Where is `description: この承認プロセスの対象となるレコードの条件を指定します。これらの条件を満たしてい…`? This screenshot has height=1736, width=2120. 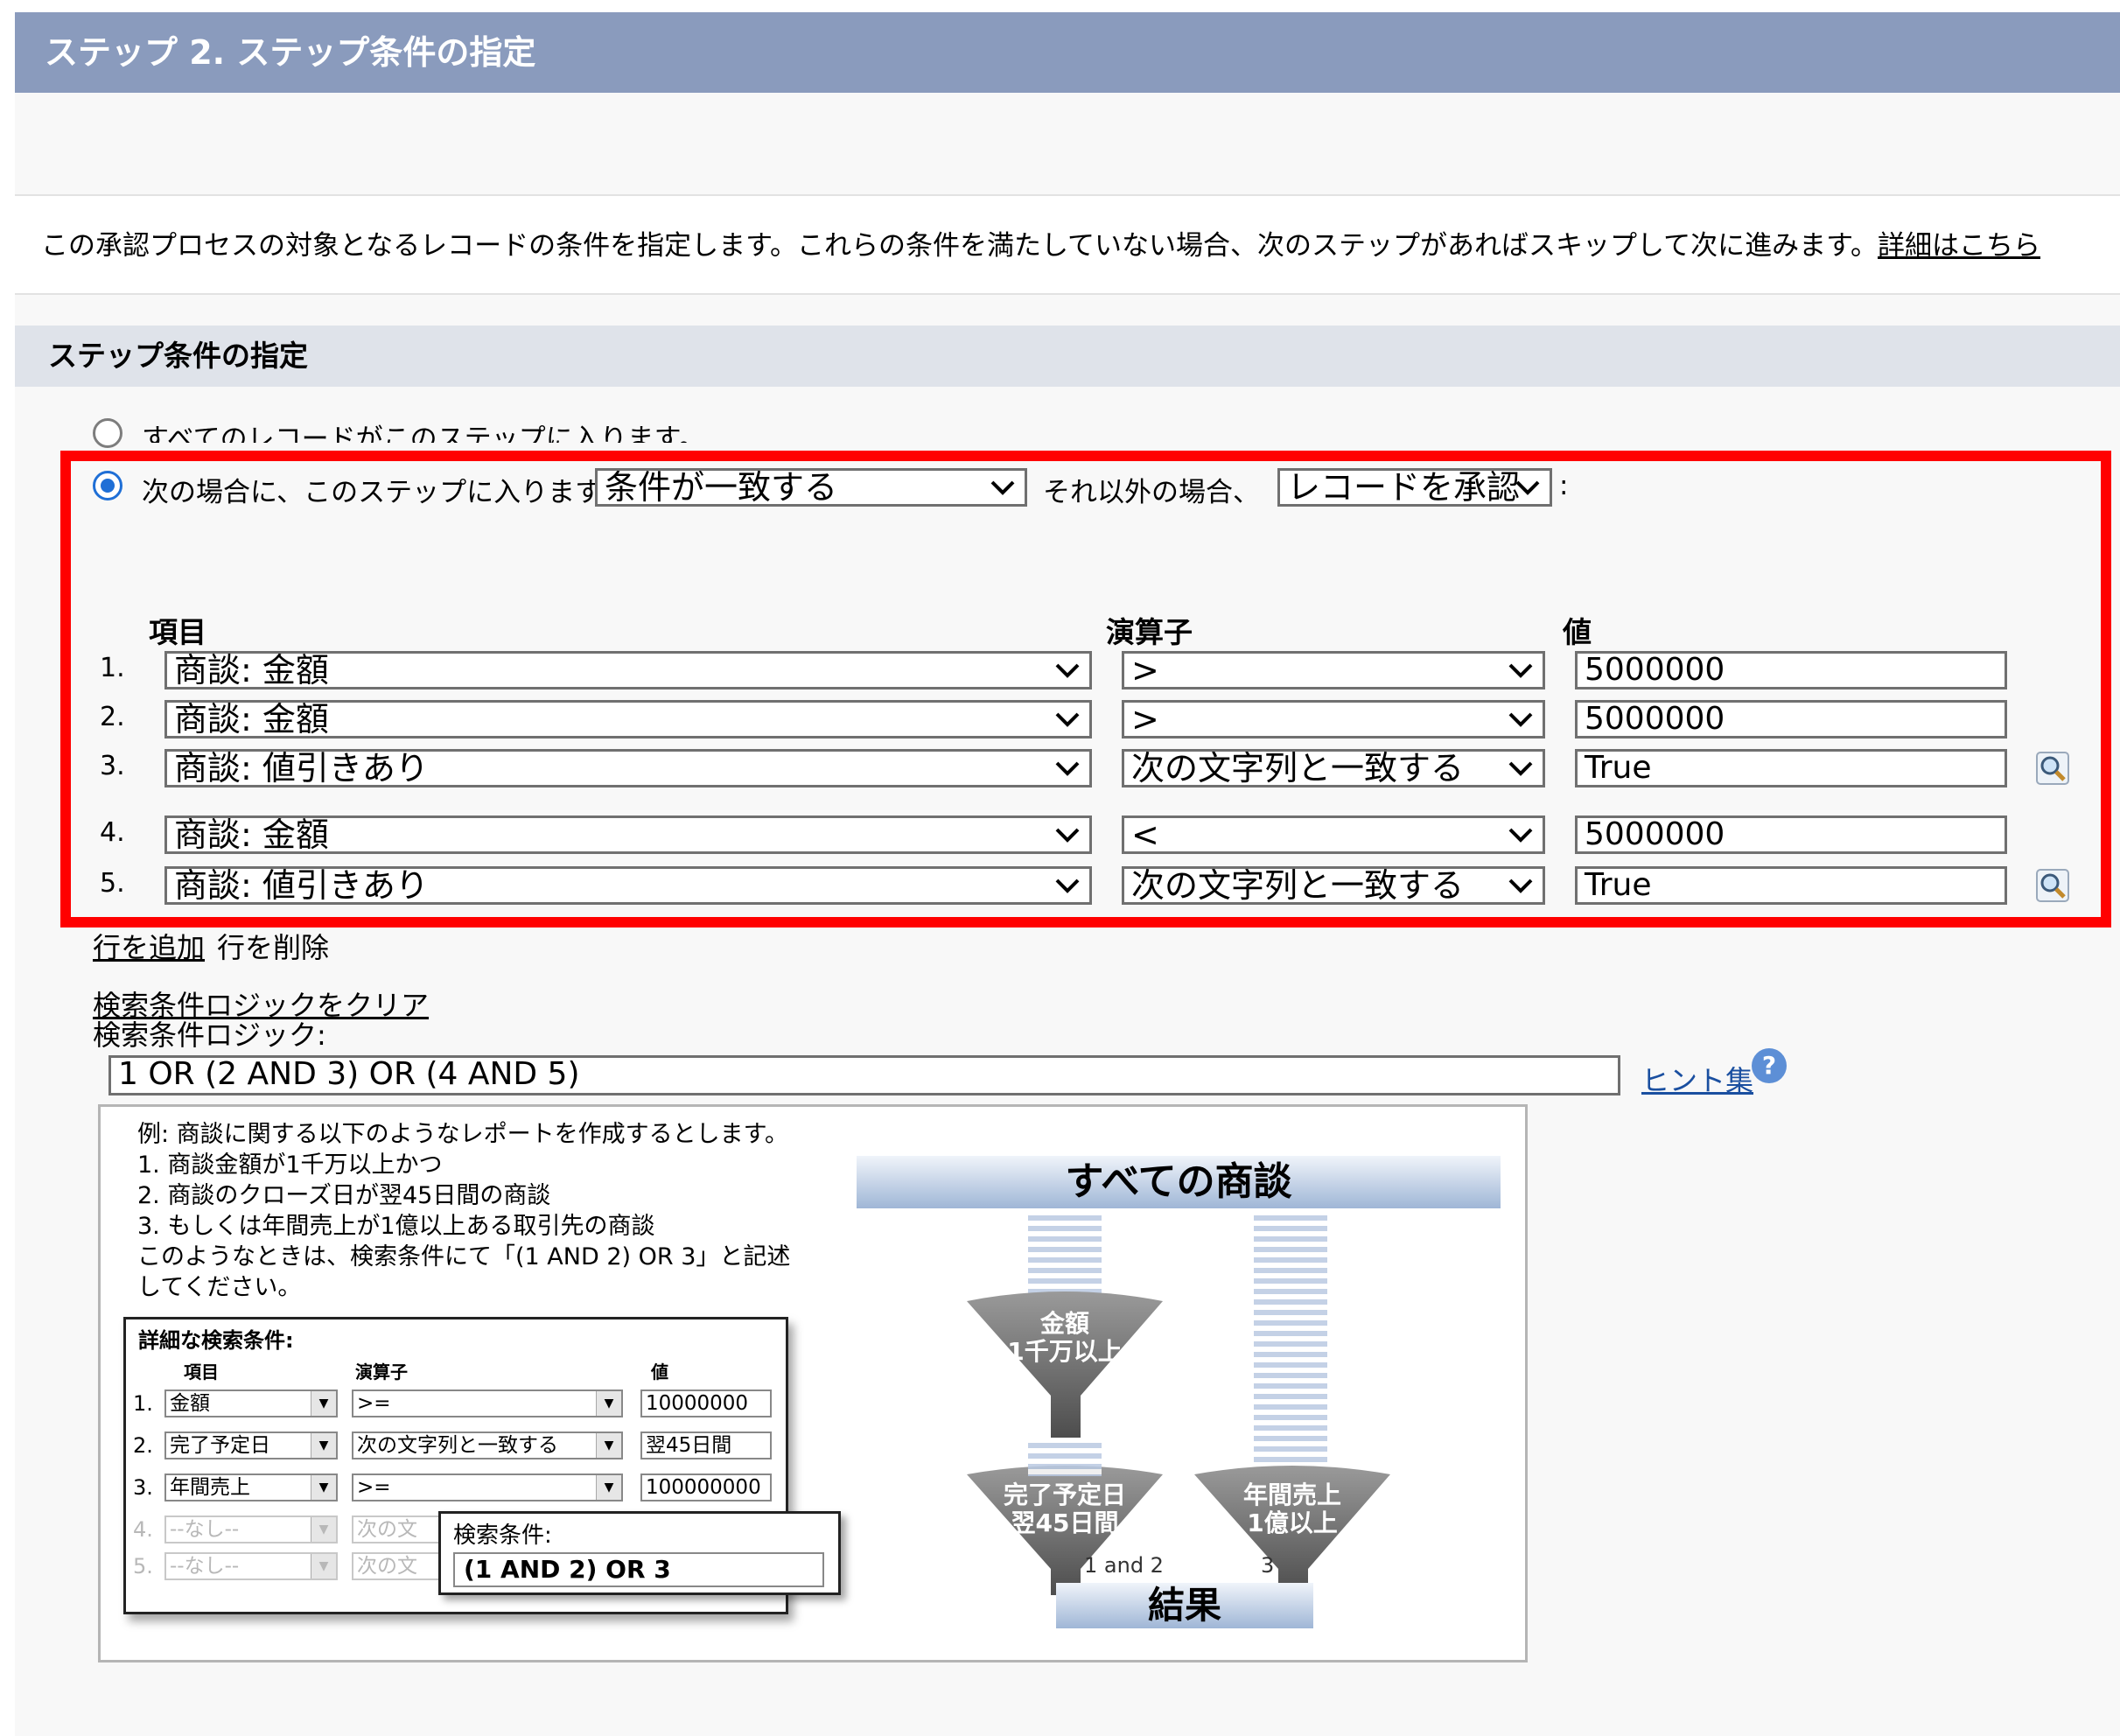
description: この承認プロセスの対象となるレコードの条件を指定します。これらの条件を満たしてい… is located at coordinates (1067, 244).